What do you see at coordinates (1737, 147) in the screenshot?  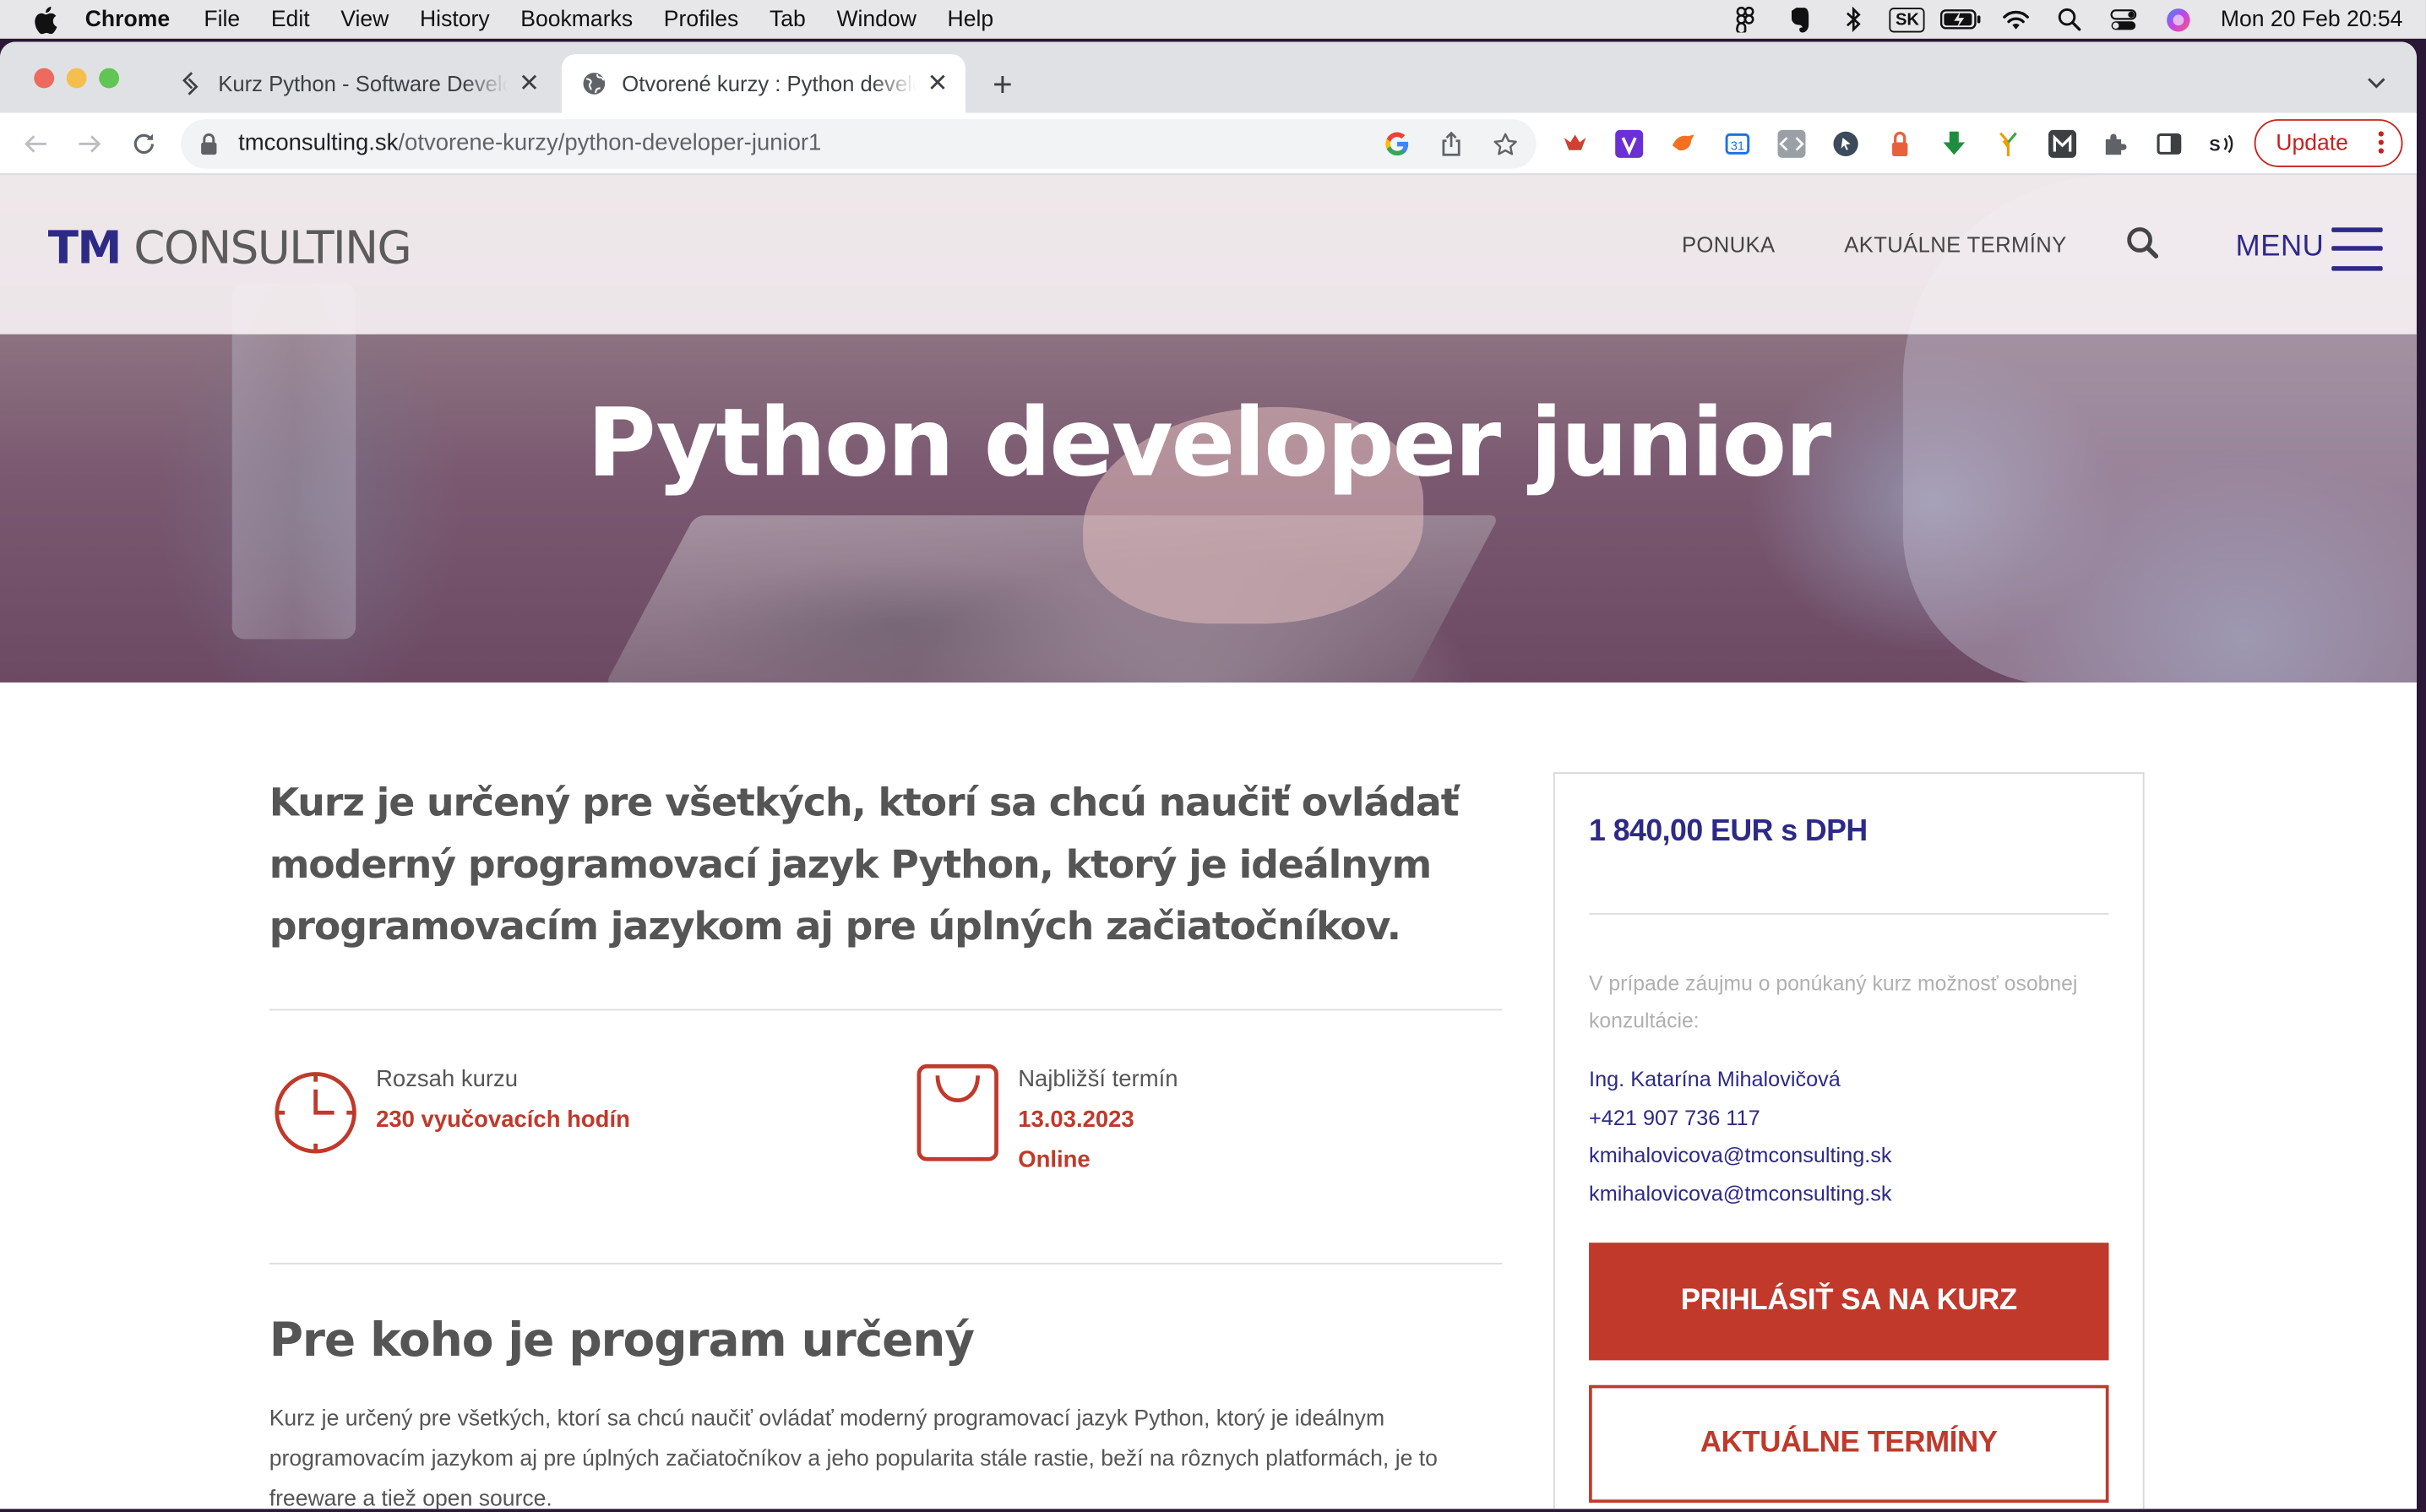 I see `svg-text: 31` at bounding box center [1737, 147].